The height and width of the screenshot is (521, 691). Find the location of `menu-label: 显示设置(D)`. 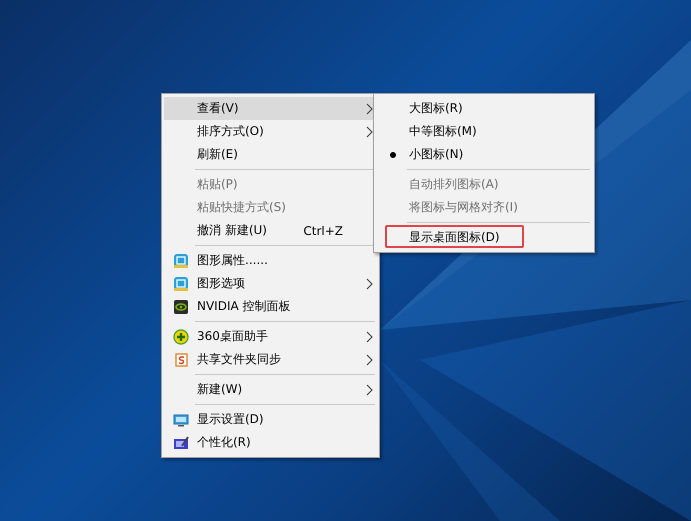

menu-label: 显示设置(D) is located at coordinates (230, 419).